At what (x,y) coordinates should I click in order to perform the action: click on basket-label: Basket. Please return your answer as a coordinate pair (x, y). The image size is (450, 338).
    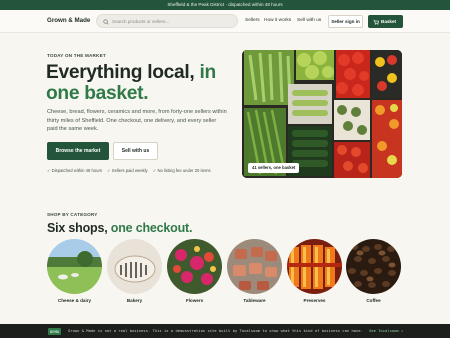
    Looking at the image, I should click on (389, 21).